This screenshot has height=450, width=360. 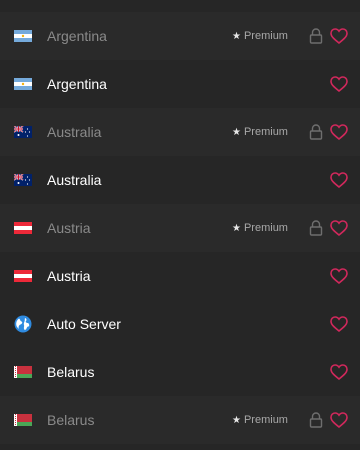 I want to click on server-name: Auto Server, so click(x=84, y=324).